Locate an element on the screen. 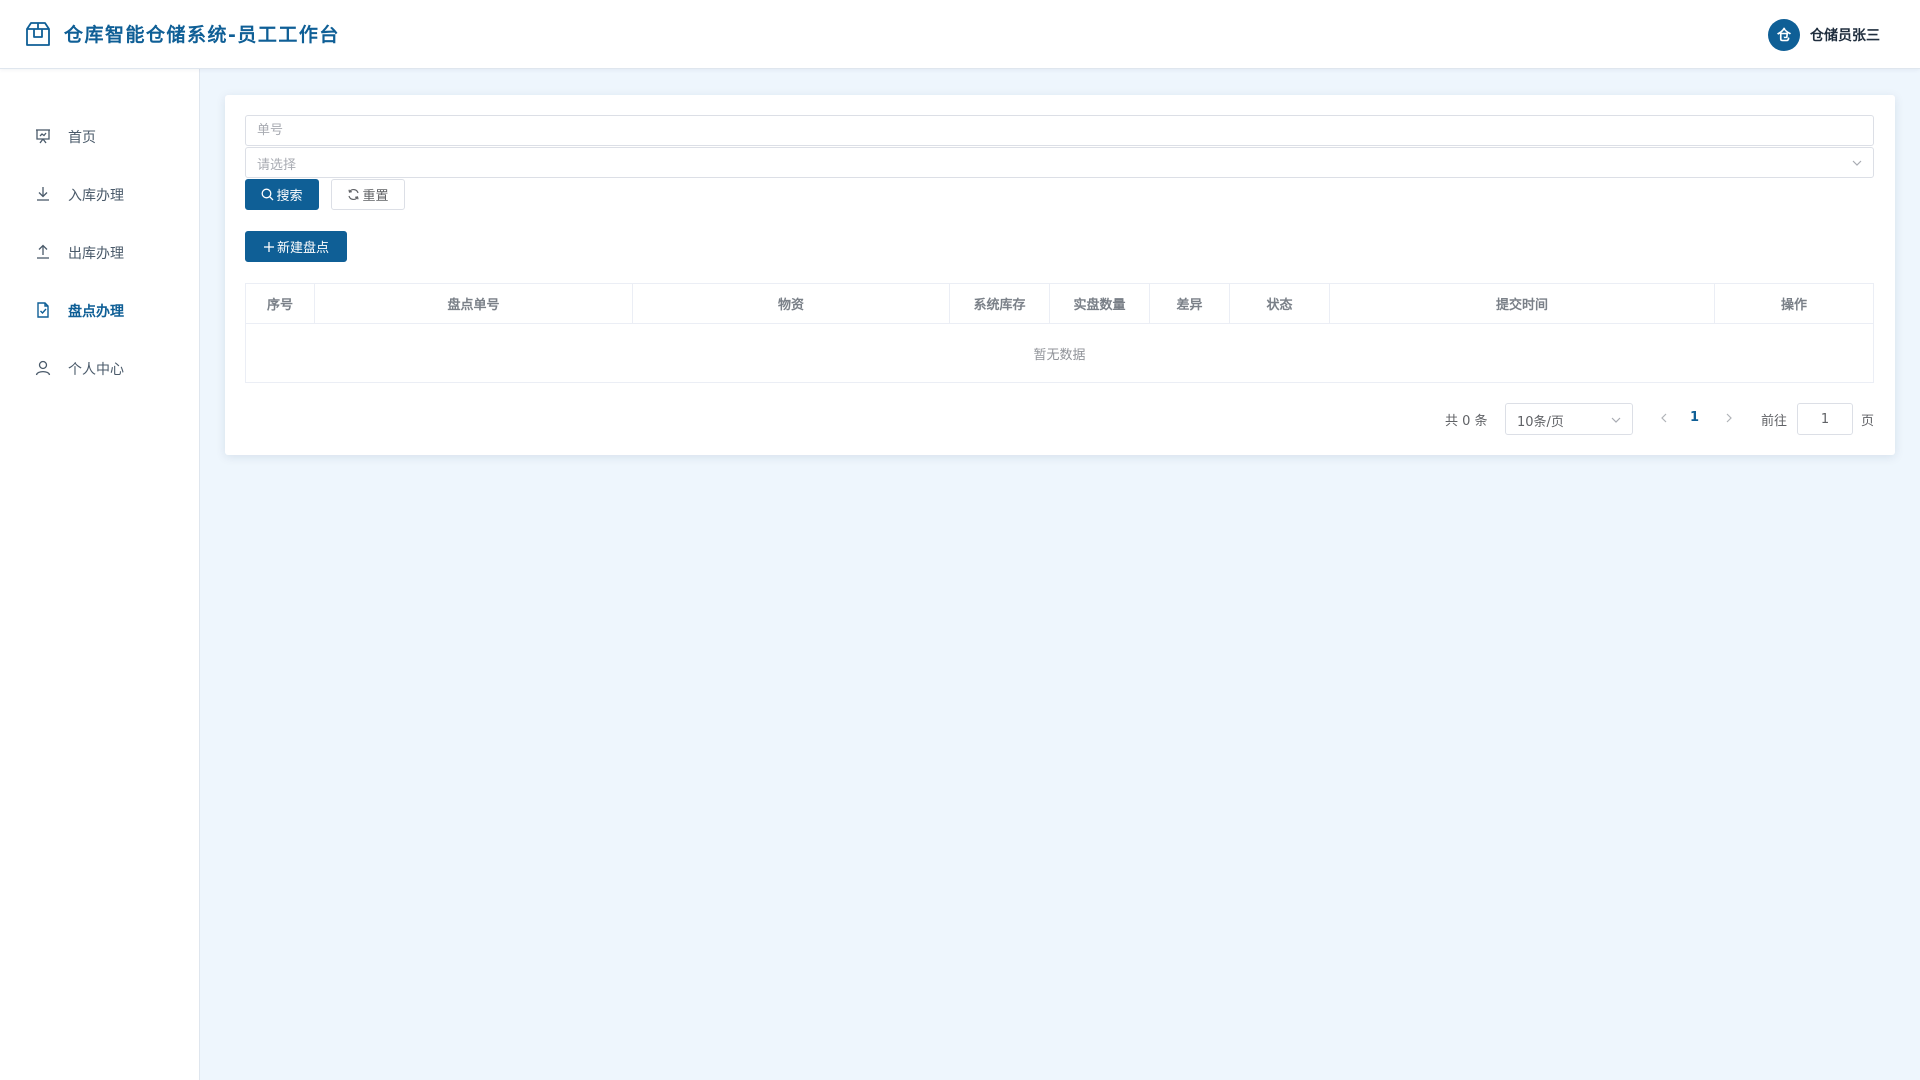 The height and width of the screenshot is (1080, 1920). status-select: 请选择 is located at coordinates (1059, 162).